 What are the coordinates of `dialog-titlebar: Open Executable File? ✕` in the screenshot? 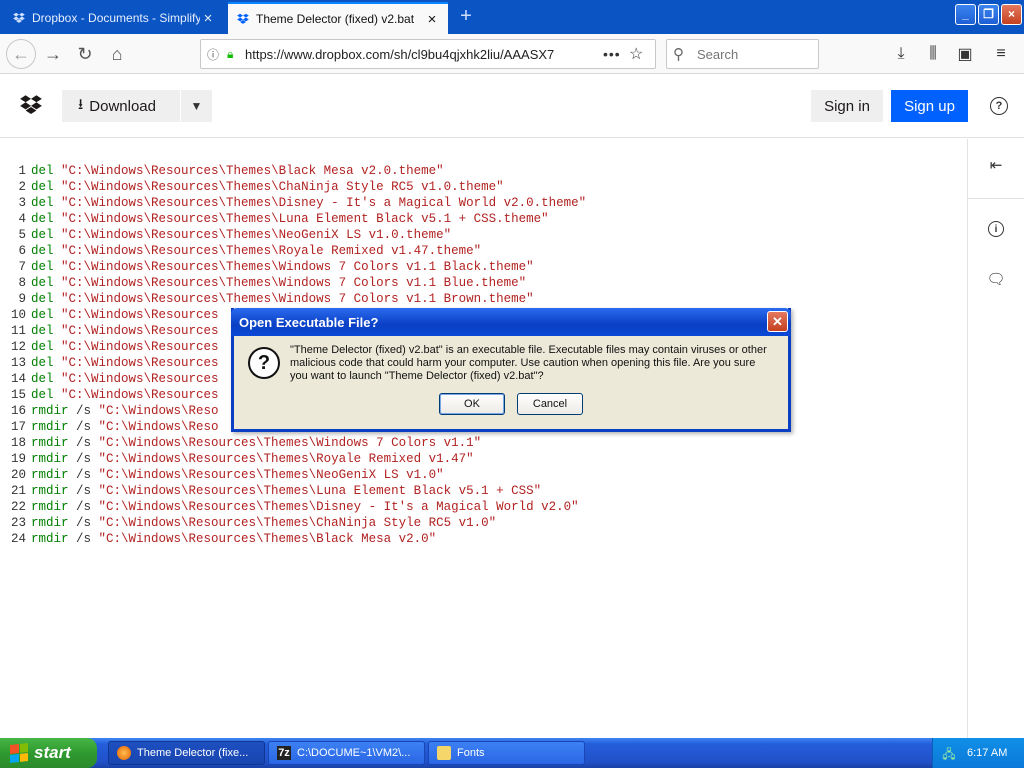 It's located at (511, 322).